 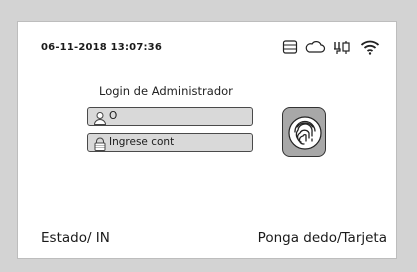 I want to click on user-id-field: O, so click(x=170, y=116).